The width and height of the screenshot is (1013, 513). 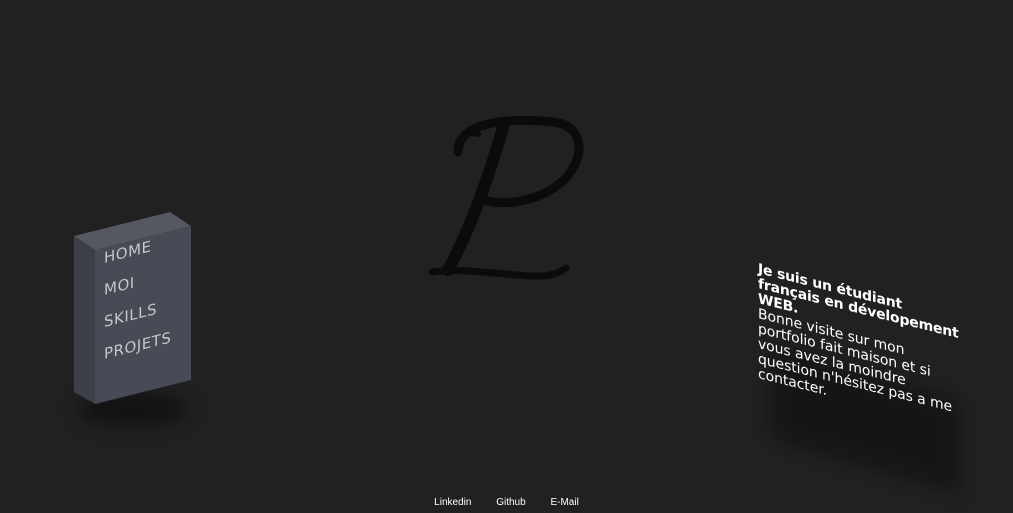 What do you see at coordinates (133, 409) in the screenshot?
I see `nav-box-shadow` at bounding box center [133, 409].